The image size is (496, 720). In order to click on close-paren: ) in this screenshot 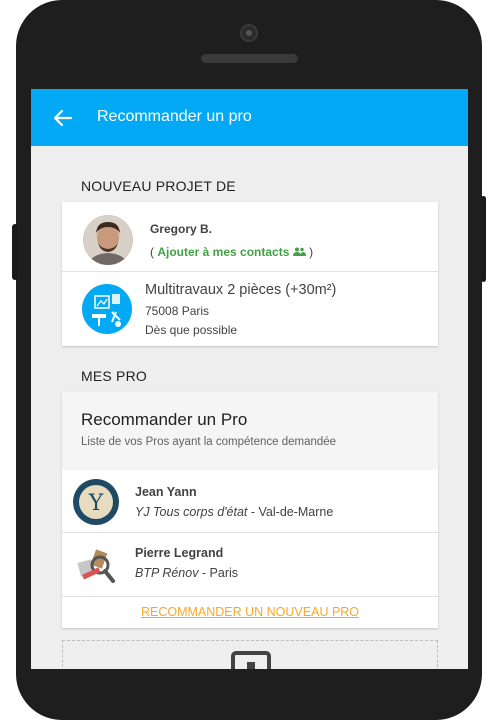, I will do `click(311, 252)`.